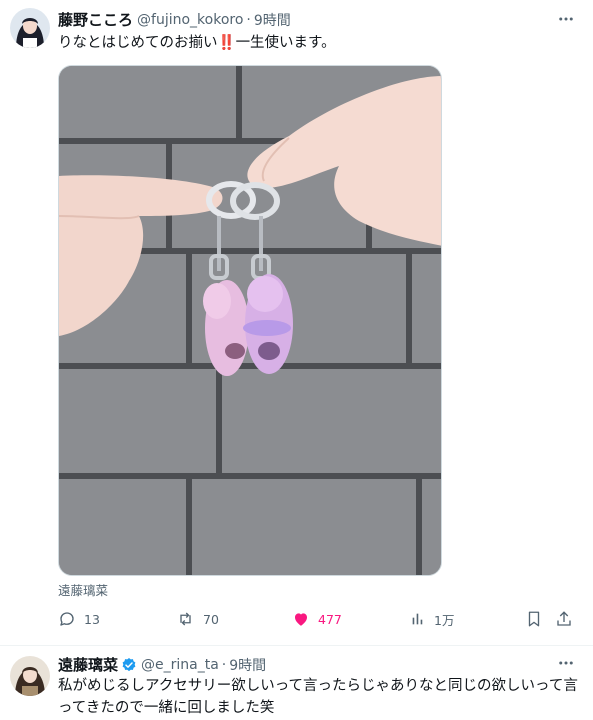  I want to click on author-handle: @fujino_kokoro, so click(190, 20).